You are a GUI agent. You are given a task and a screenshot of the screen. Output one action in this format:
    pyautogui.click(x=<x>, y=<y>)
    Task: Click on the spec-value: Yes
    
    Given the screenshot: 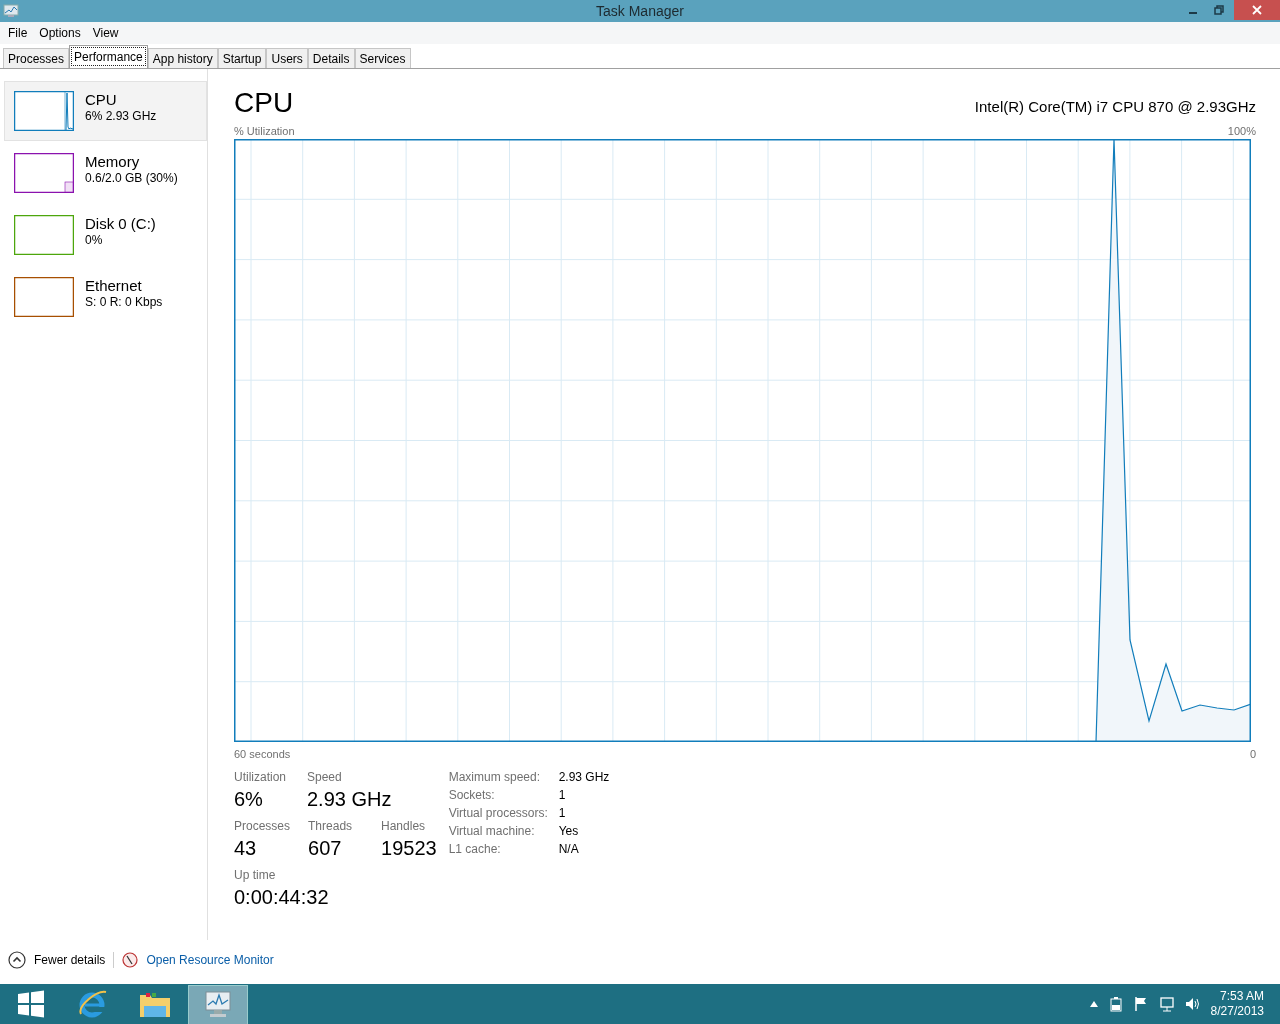 What is the action you would take?
    pyautogui.click(x=569, y=831)
    